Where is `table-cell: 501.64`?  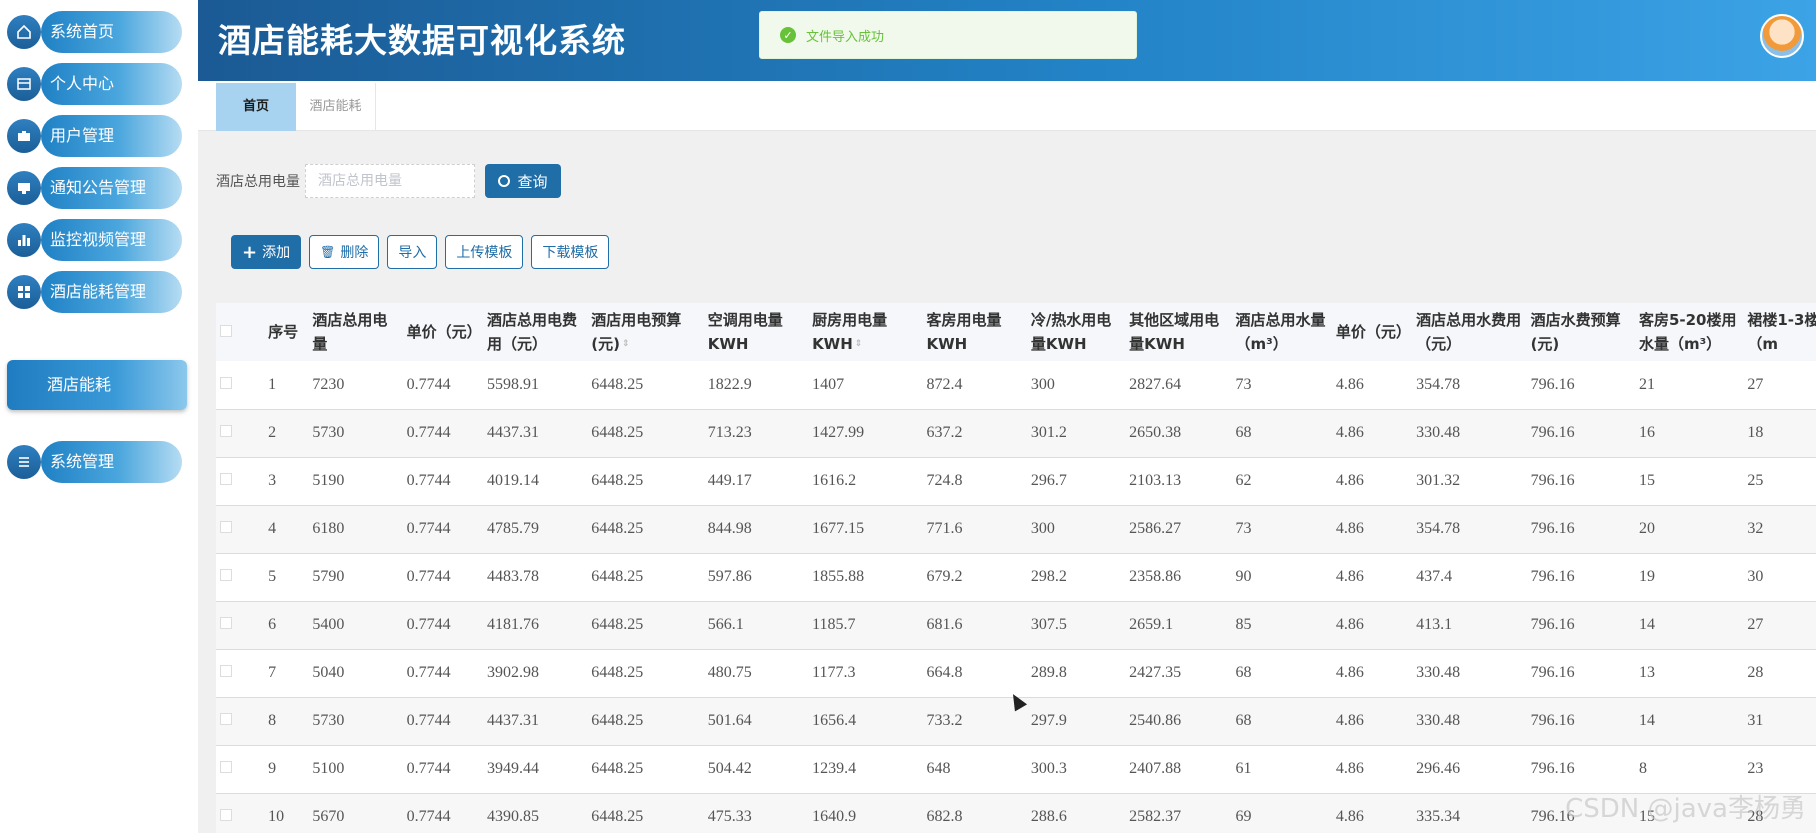 table-cell: 501.64 is located at coordinates (729, 720).